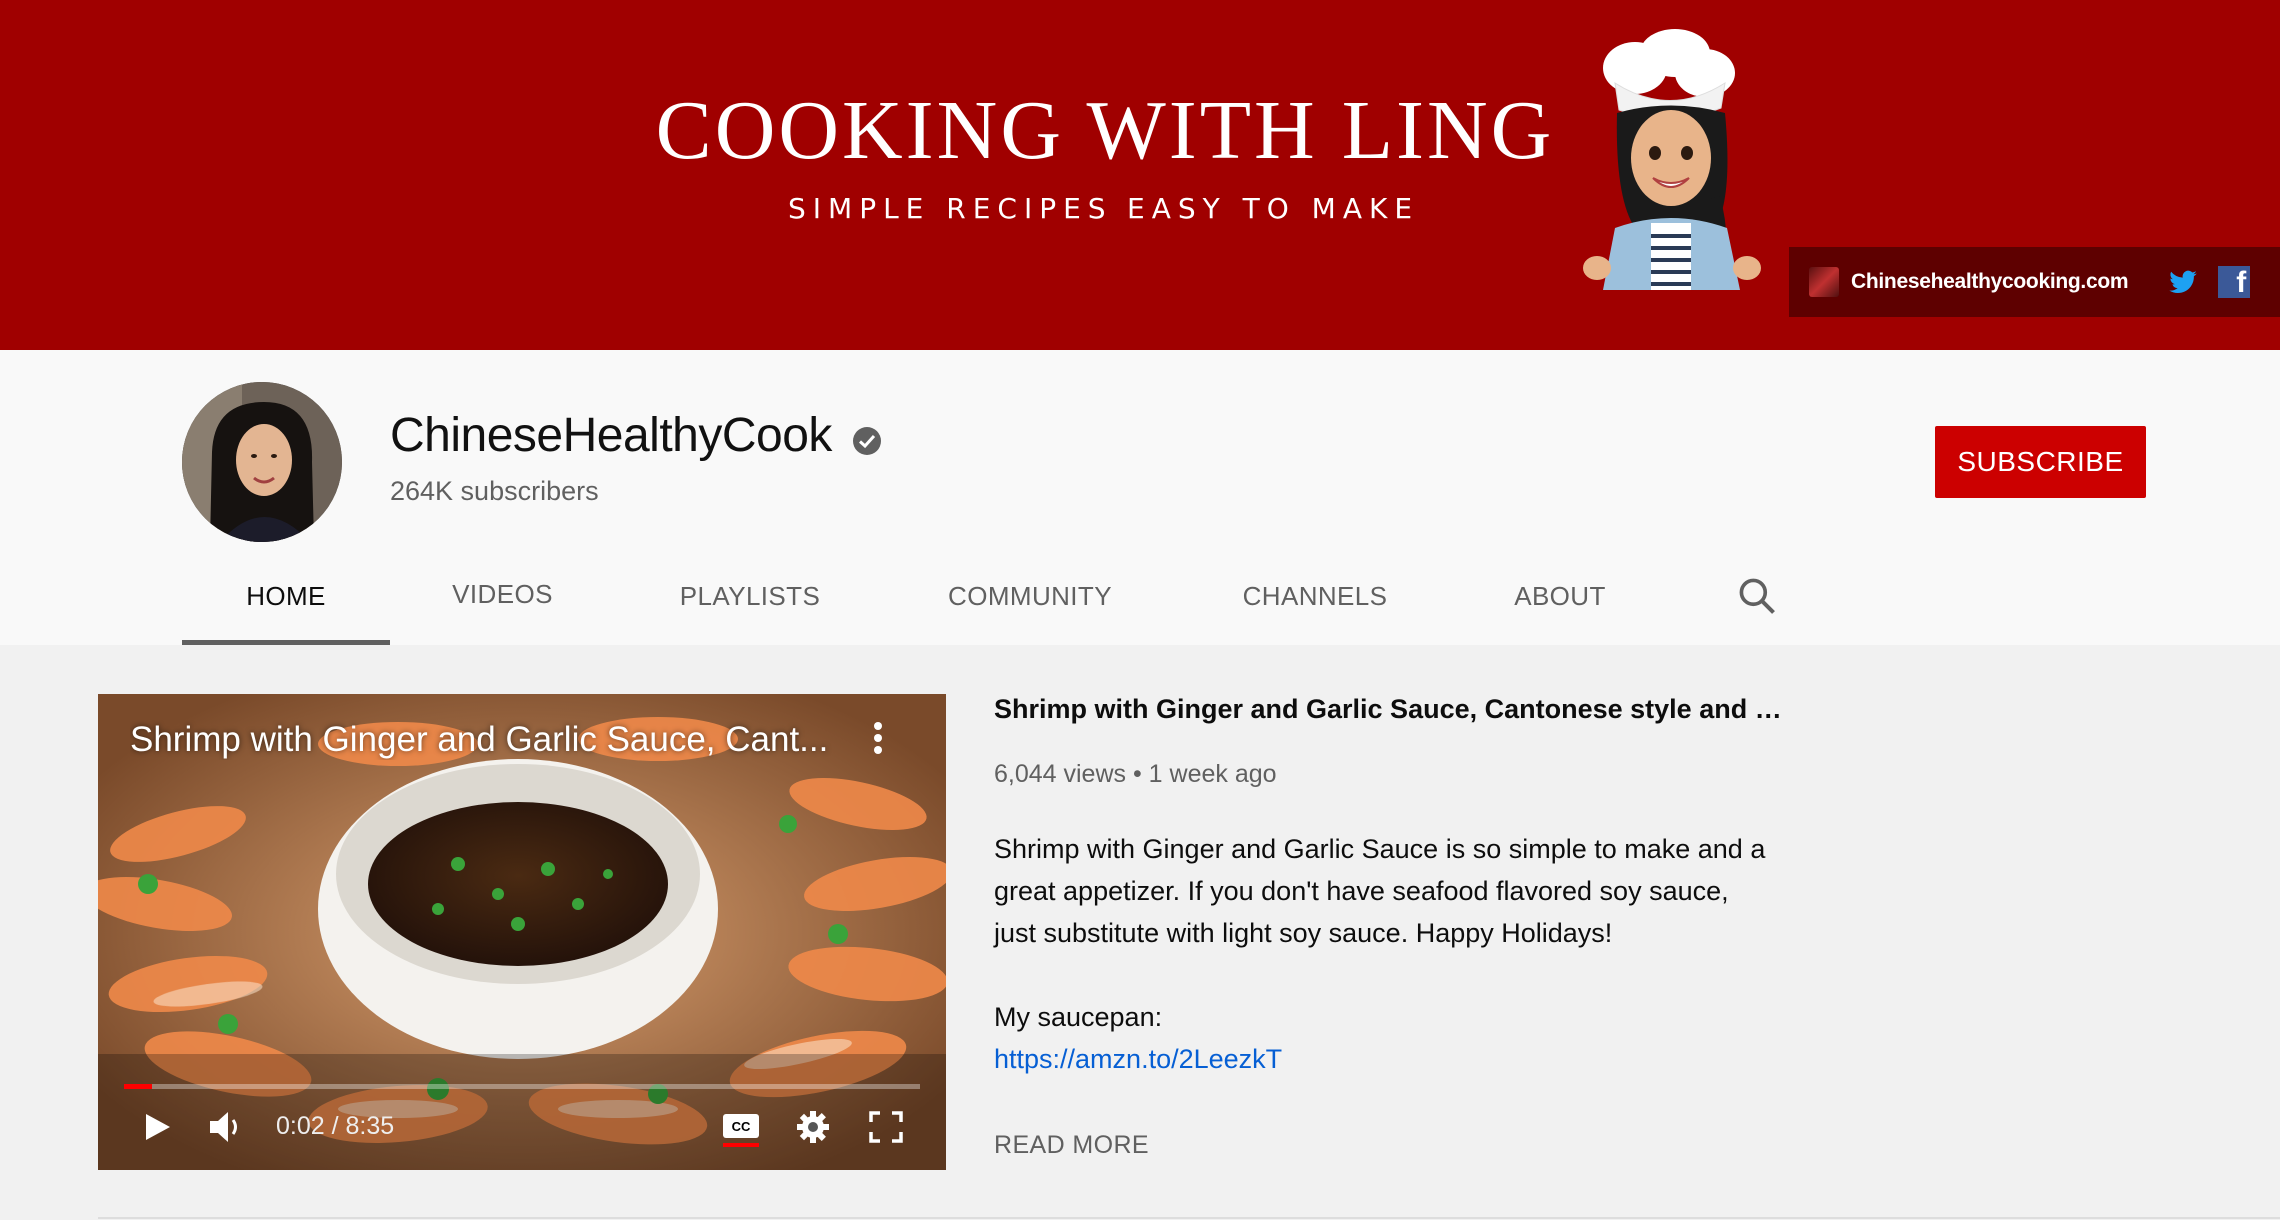 The width and height of the screenshot is (2280, 1220). What do you see at coordinates (1672, 159) in the screenshot?
I see `chef-avatar-illustration` at bounding box center [1672, 159].